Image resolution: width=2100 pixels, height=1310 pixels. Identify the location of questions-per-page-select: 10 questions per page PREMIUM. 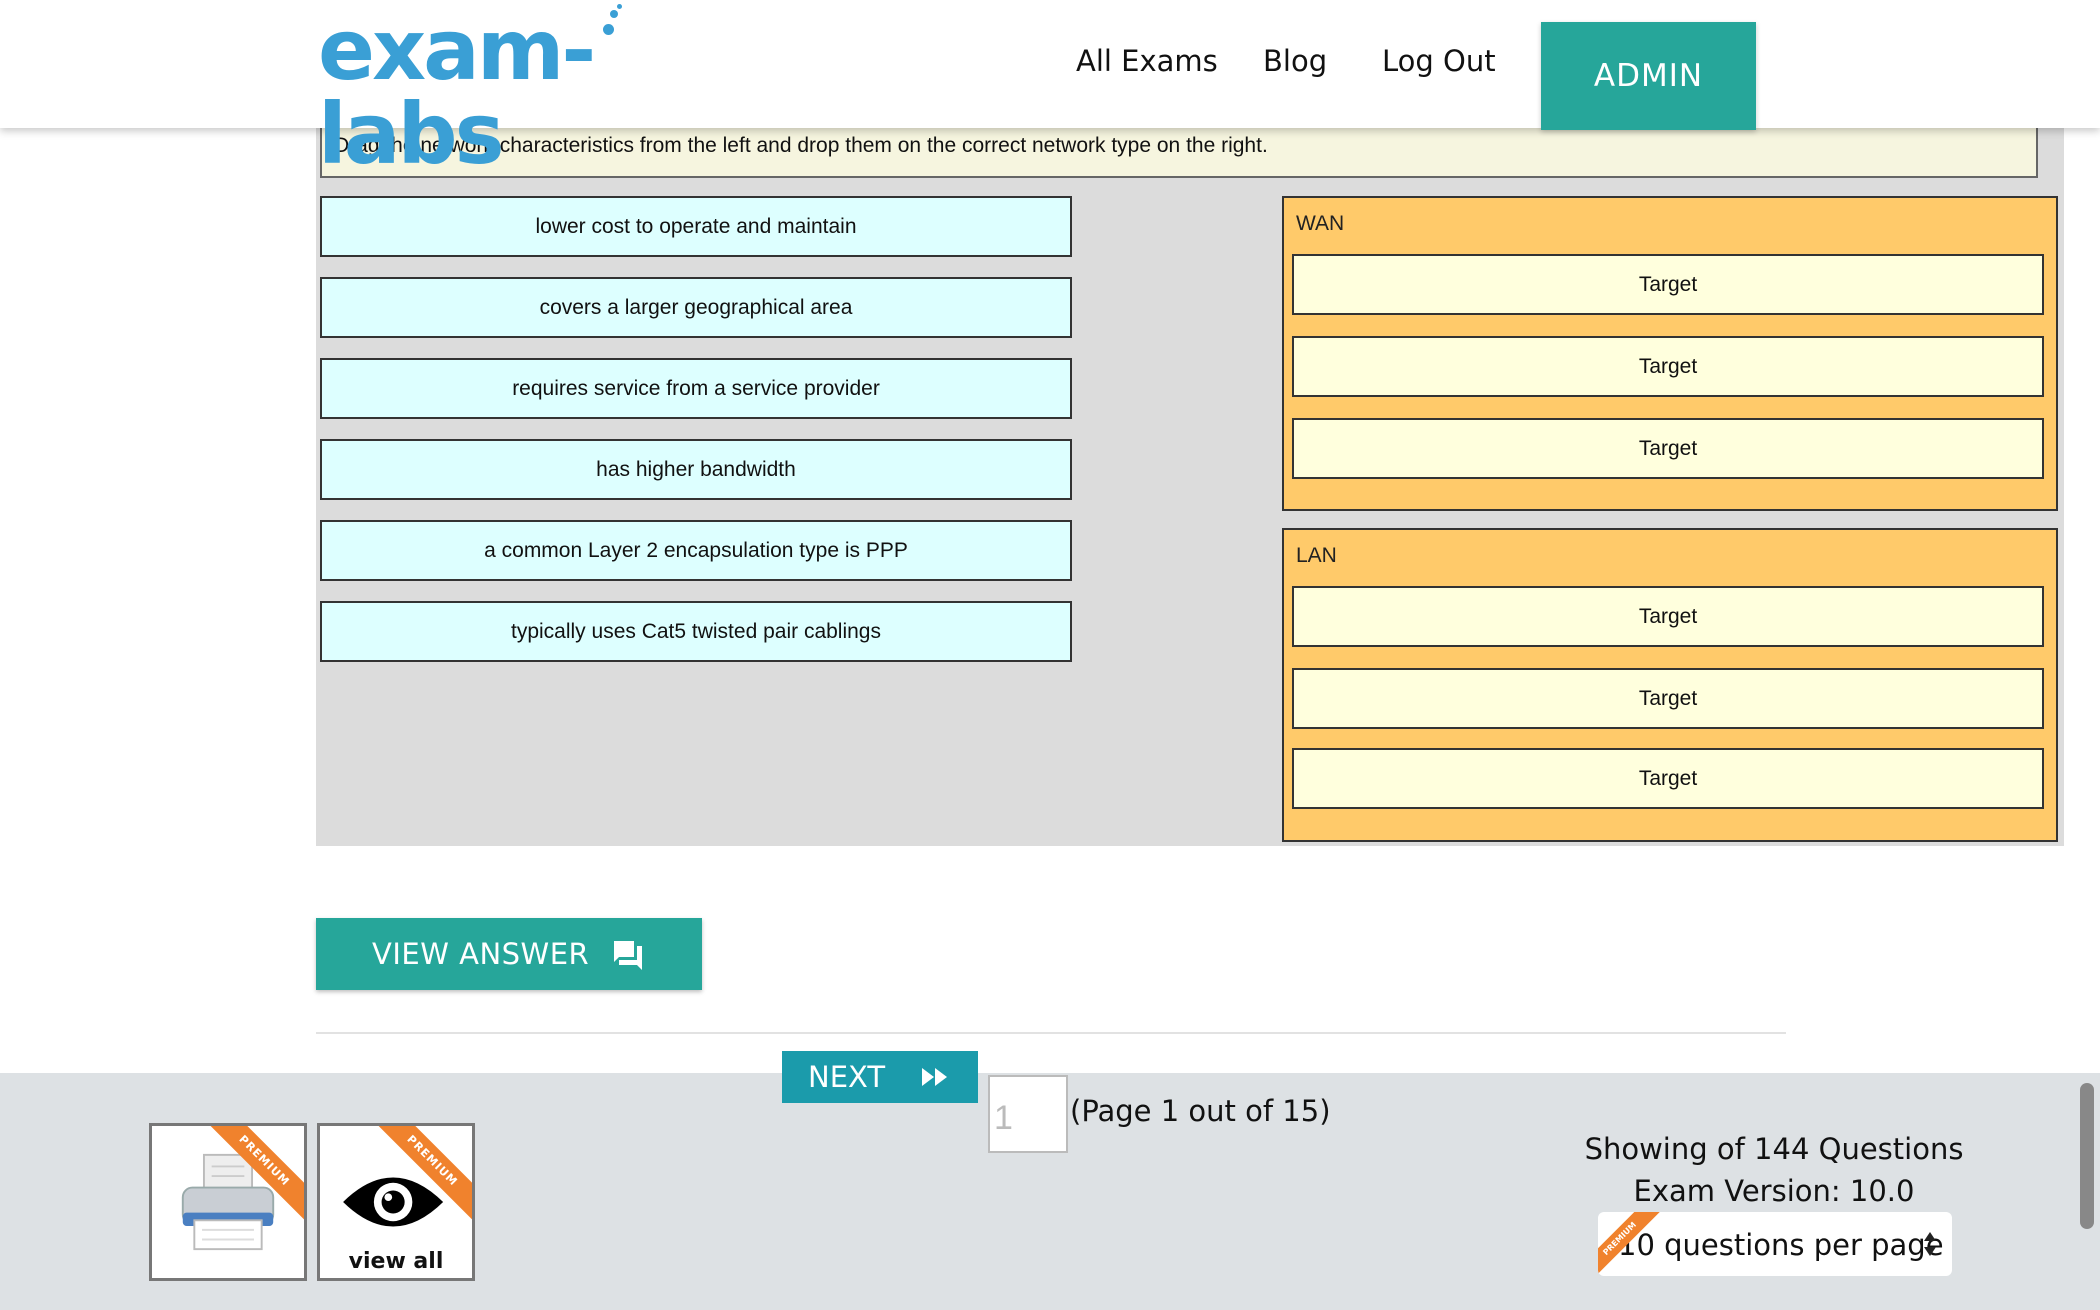
(1775, 1244).